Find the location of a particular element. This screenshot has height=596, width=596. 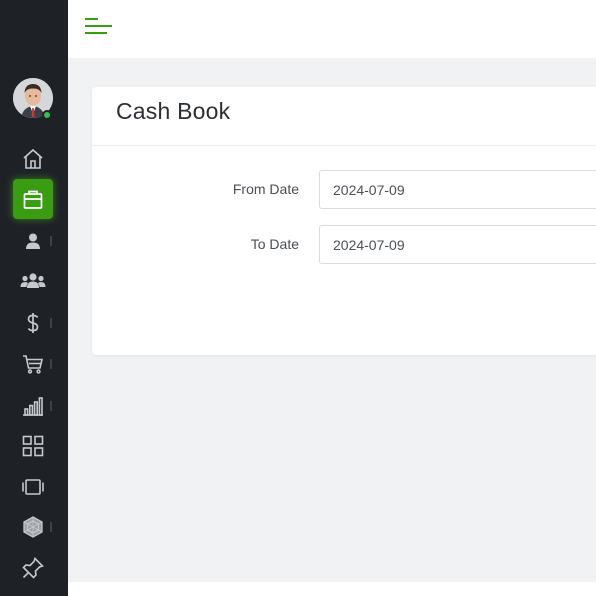

menu-toggle-icon is located at coordinates (98, 26).